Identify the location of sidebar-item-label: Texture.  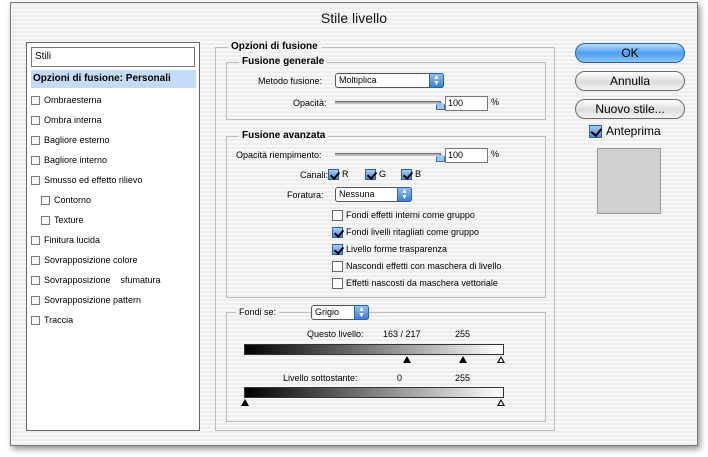
(69, 220).